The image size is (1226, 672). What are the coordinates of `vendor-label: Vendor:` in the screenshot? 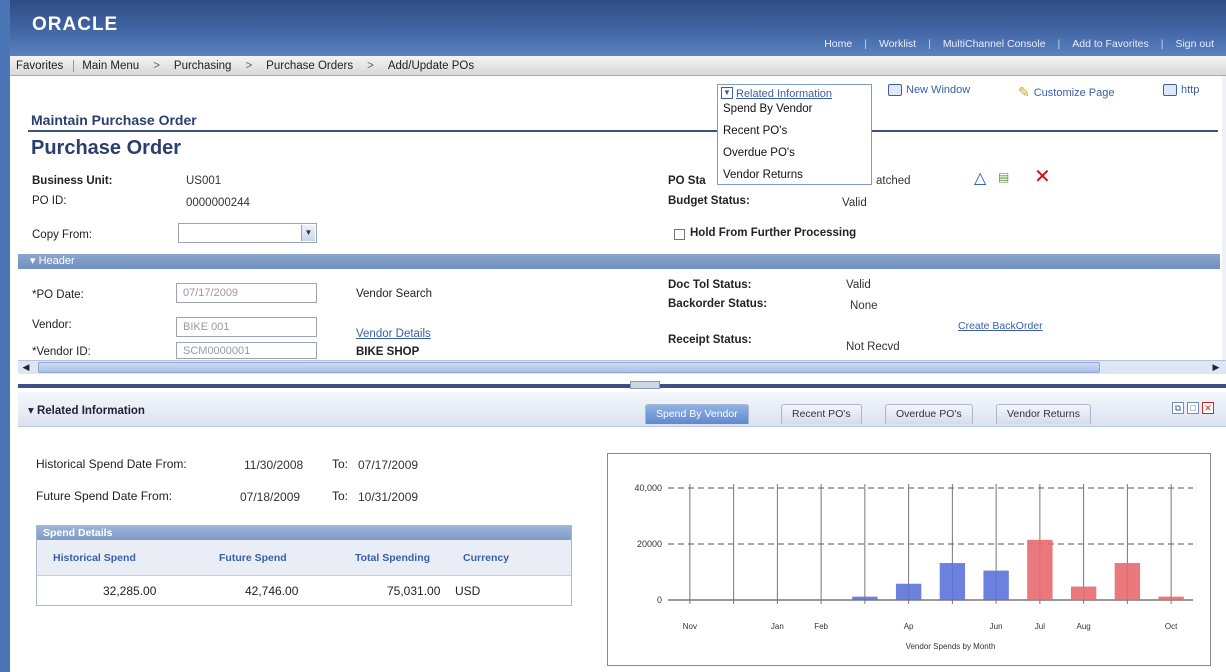 It's located at (52, 325).